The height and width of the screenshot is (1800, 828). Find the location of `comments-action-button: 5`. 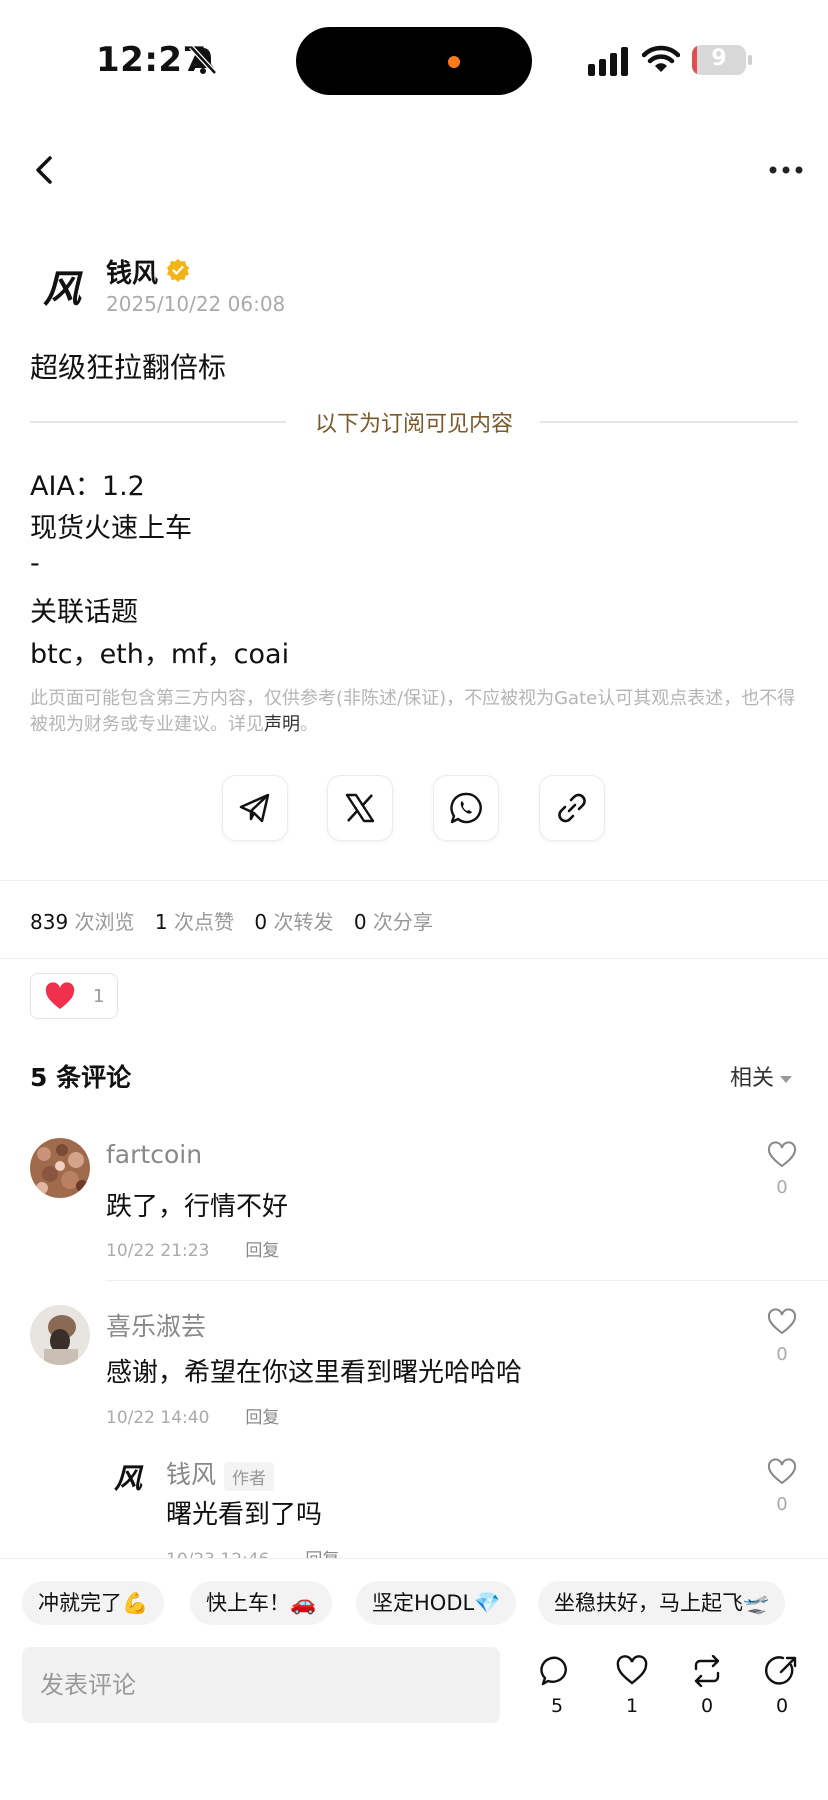

comments-action-button: 5 is located at coordinates (557, 1686).